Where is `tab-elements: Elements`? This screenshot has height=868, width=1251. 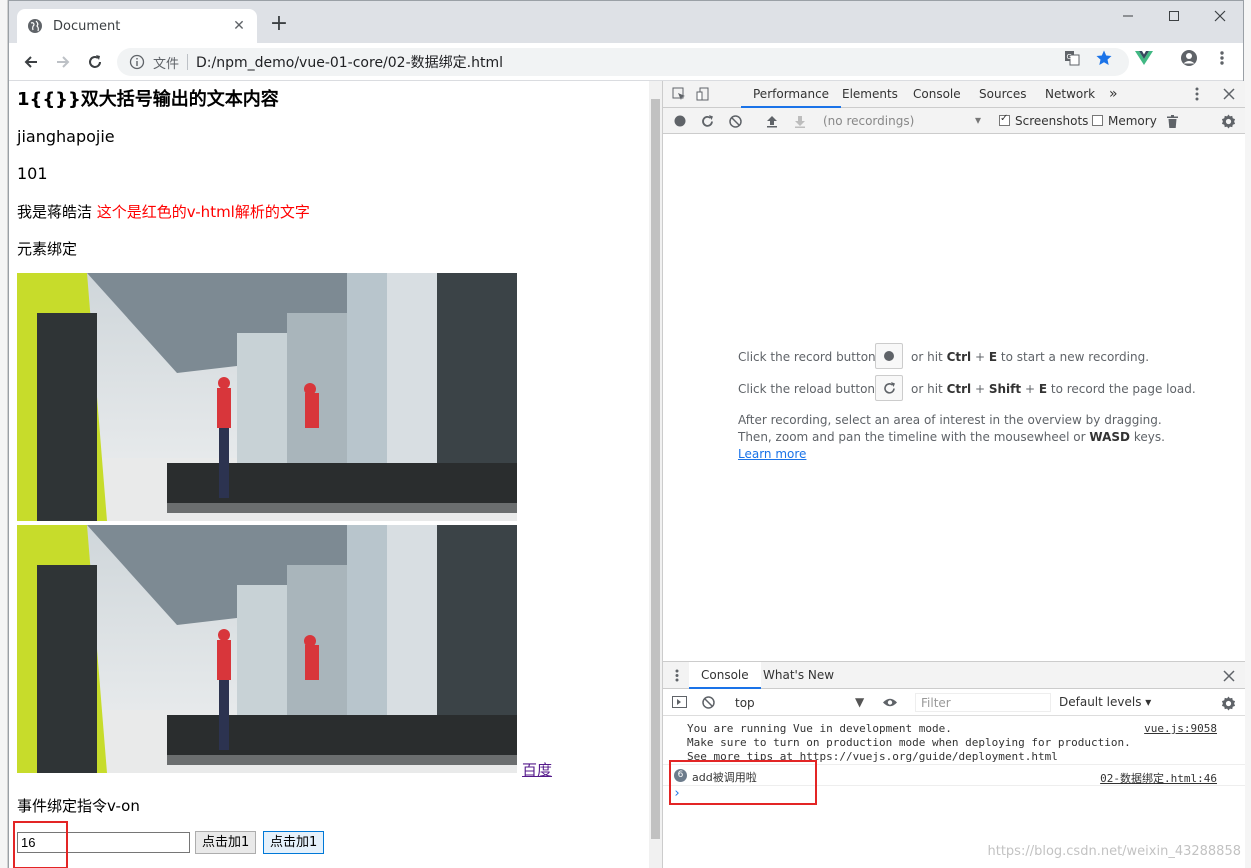
tab-elements: Elements is located at coordinates (870, 94).